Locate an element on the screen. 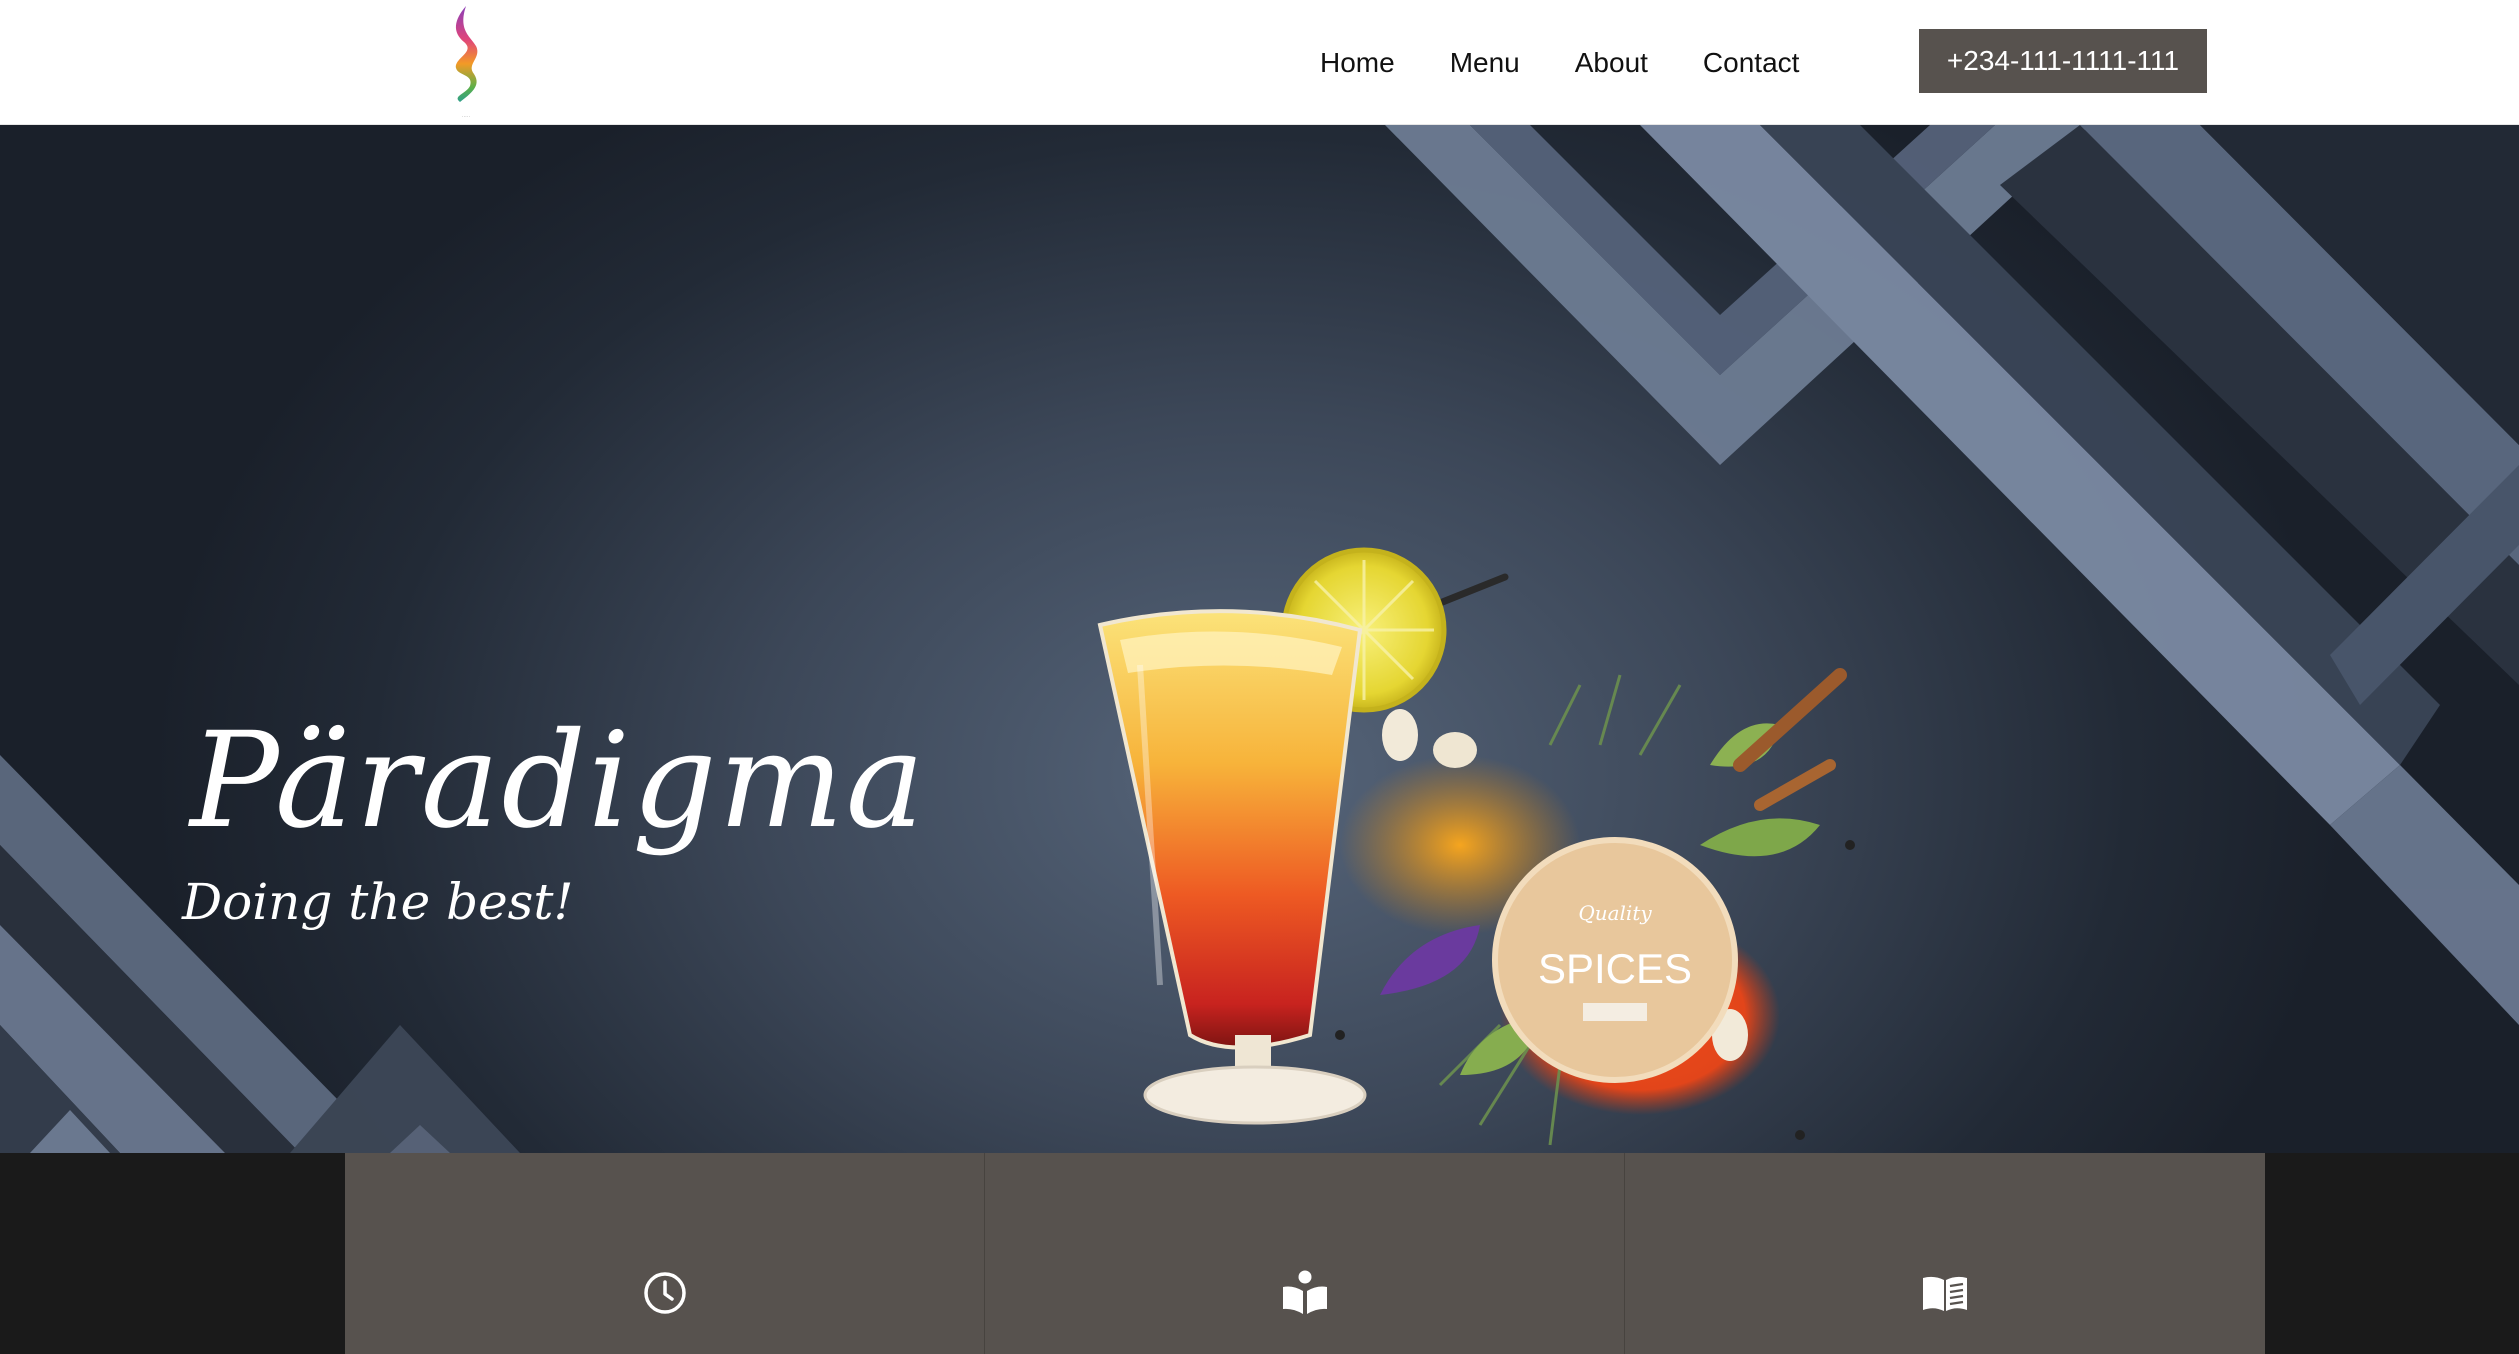 Image resolution: width=2519 pixels, height=1354 pixels. menu-book-icon is located at coordinates (1945, 1293).